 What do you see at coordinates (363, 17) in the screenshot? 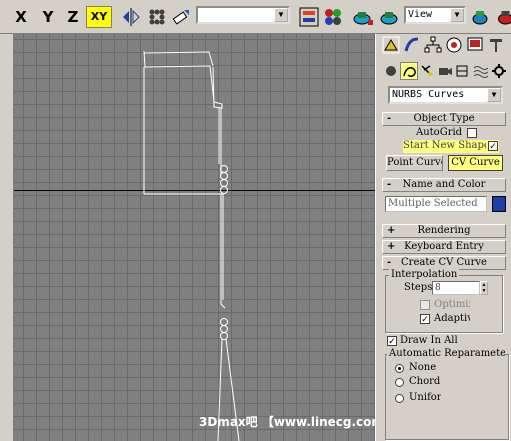
I see `render-scene-icon` at bounding box center [363, 17].